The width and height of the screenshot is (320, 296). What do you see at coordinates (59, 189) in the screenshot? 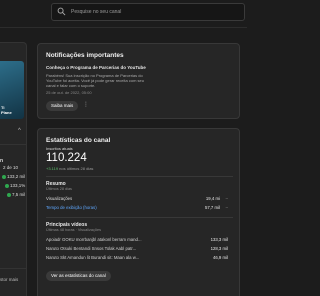
I see `summary-period: Últimos 28 dias` at bounding box center [59, 189].